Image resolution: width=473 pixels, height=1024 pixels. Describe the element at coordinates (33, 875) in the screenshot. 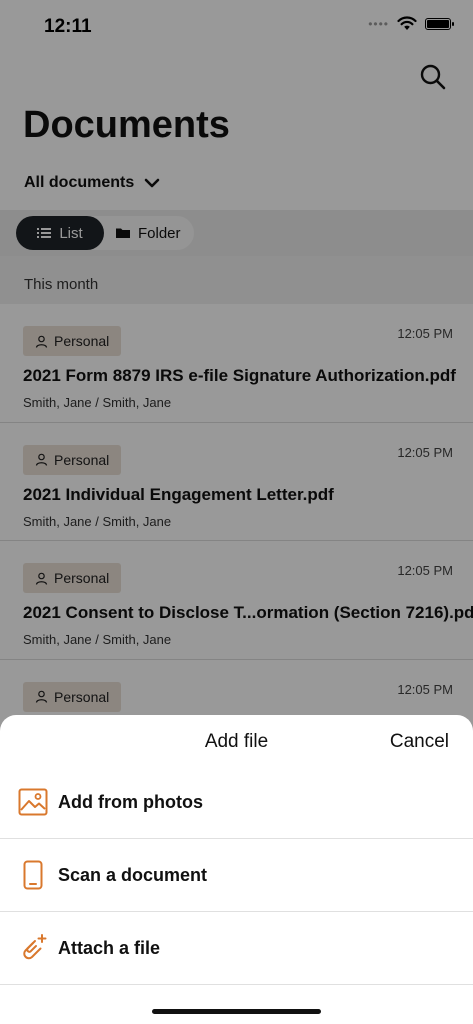

I see `phone-icon` at that location.